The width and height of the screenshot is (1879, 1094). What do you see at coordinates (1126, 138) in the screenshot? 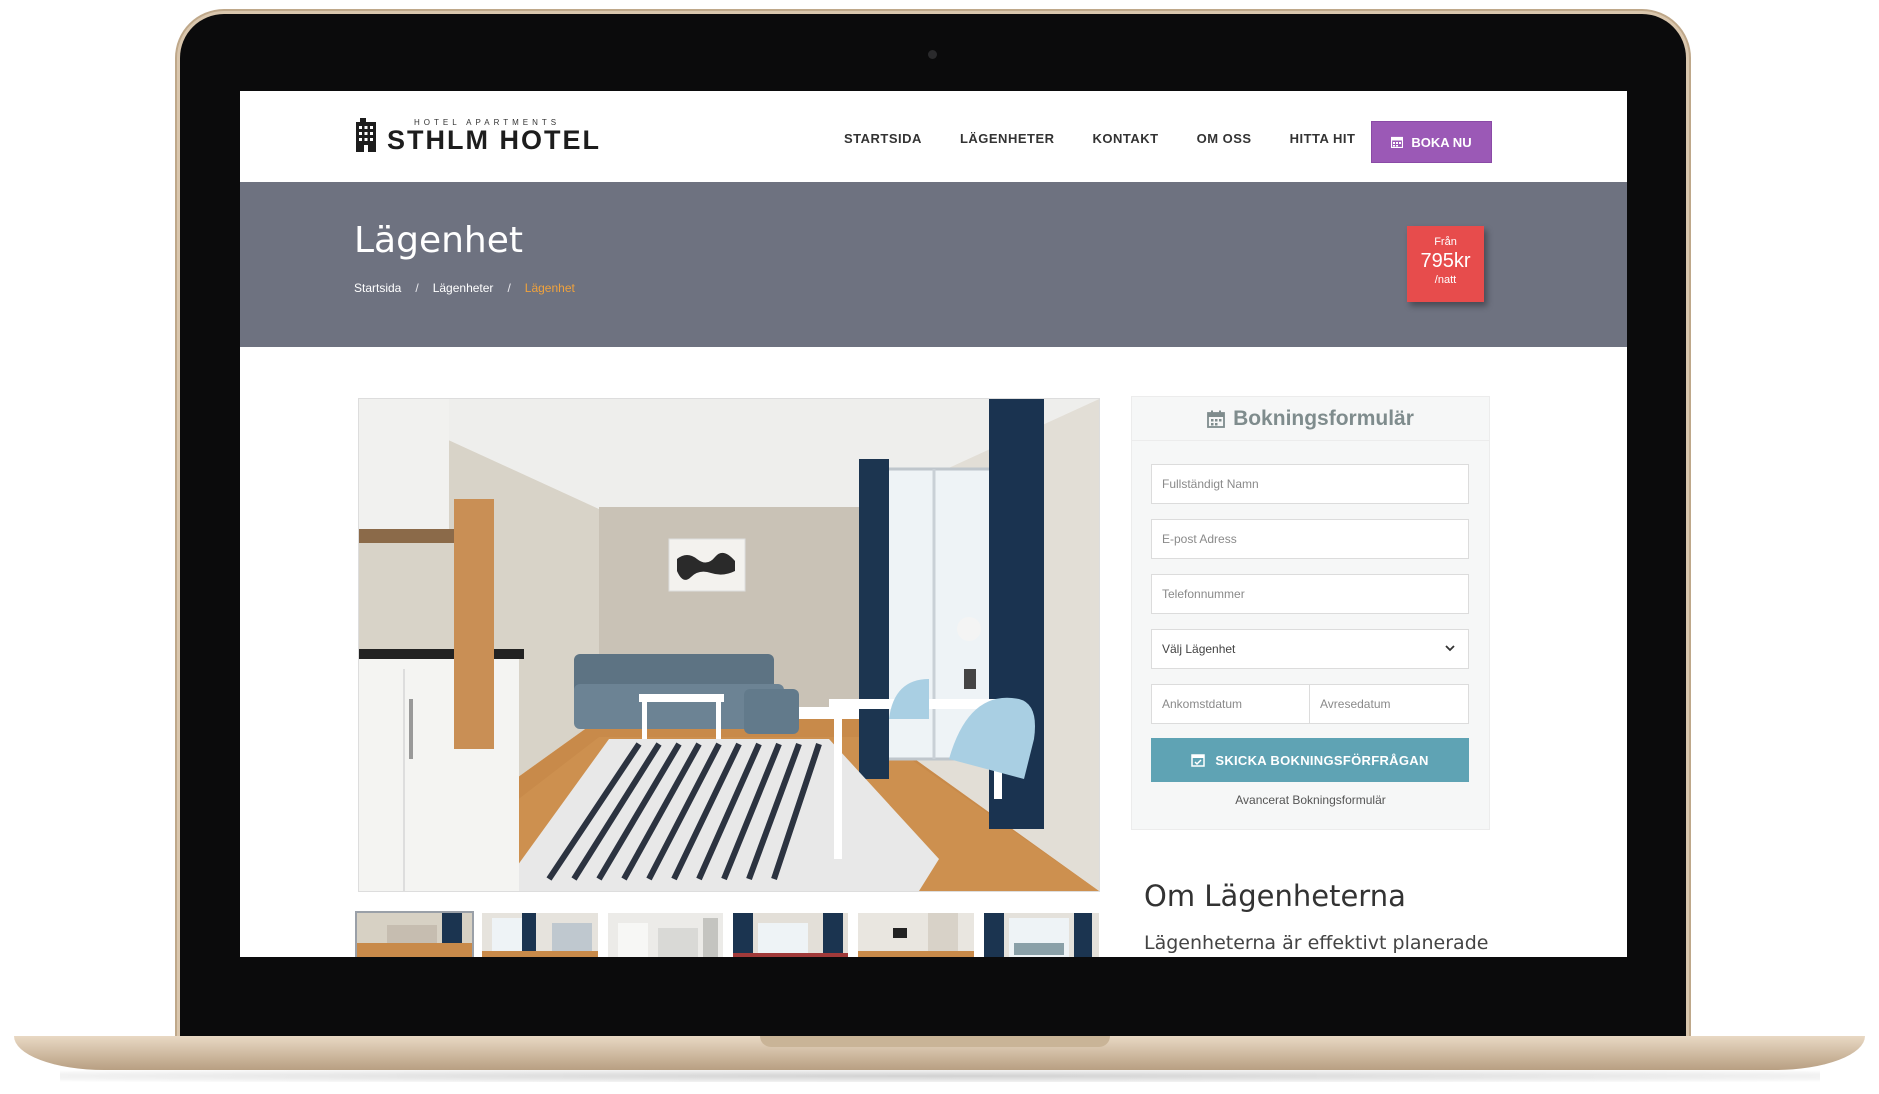
I see `nav-item-kontakt: KONTAKT` at bounding box center [1126, 138].